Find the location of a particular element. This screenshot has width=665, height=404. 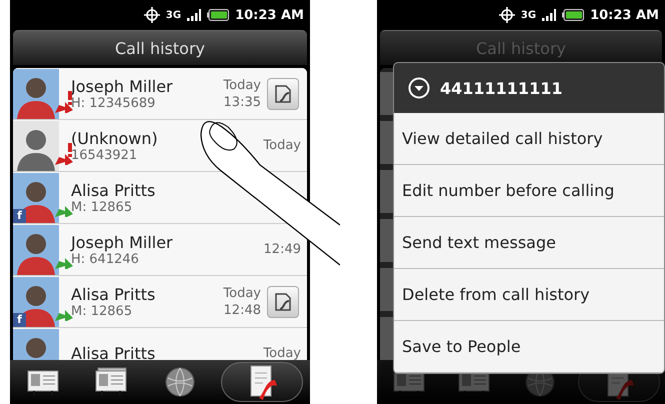

call-time: 12:49 is located at coordinates (282, 249).